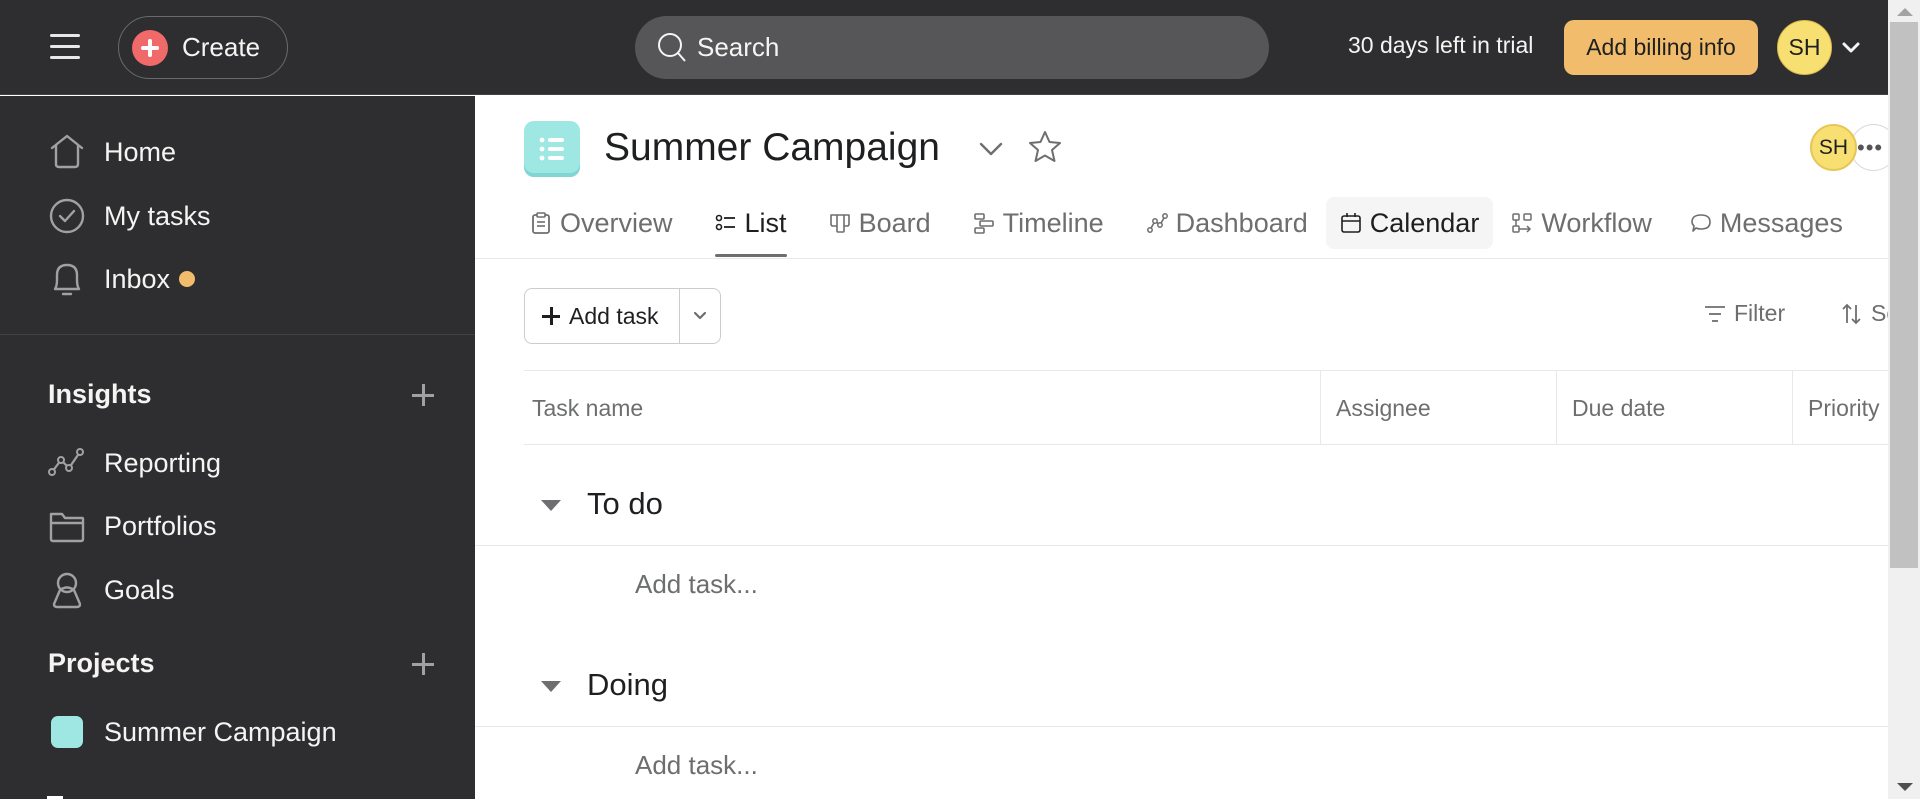 The height and width of the screenshot is (800, 1920). Describe the element at coordinates (1181, 687) in the screenshot. I see `section-header-doing: Doing` at that location.